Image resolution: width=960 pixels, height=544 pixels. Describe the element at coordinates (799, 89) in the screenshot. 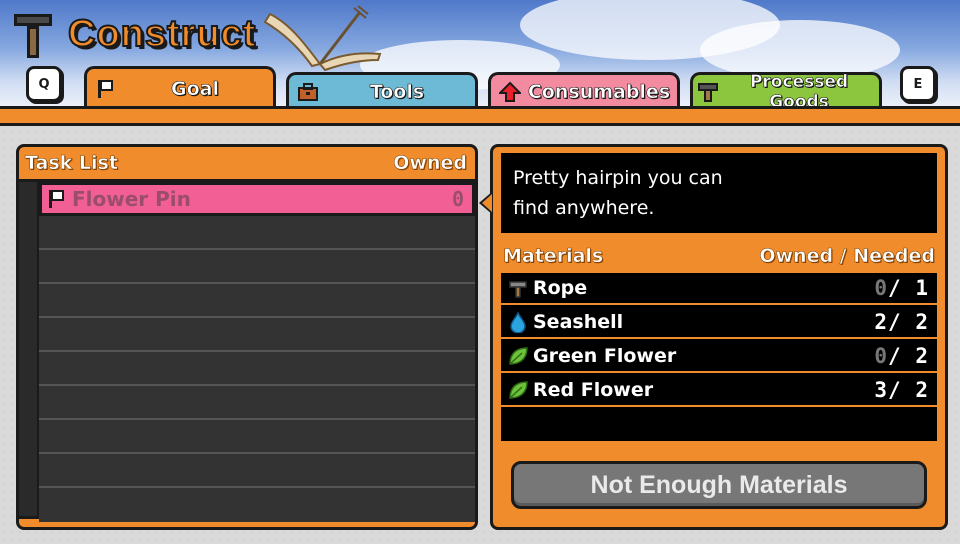

I see `tab-label: Processed Goods` at that location.